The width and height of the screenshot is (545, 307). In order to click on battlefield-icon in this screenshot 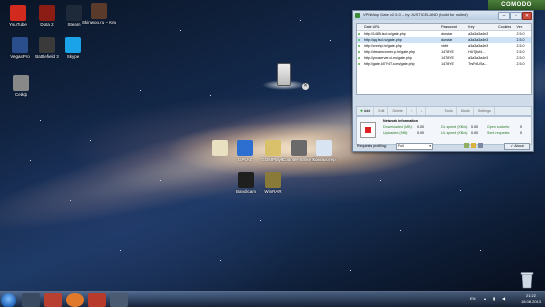, I will do `click(47, 45)`.